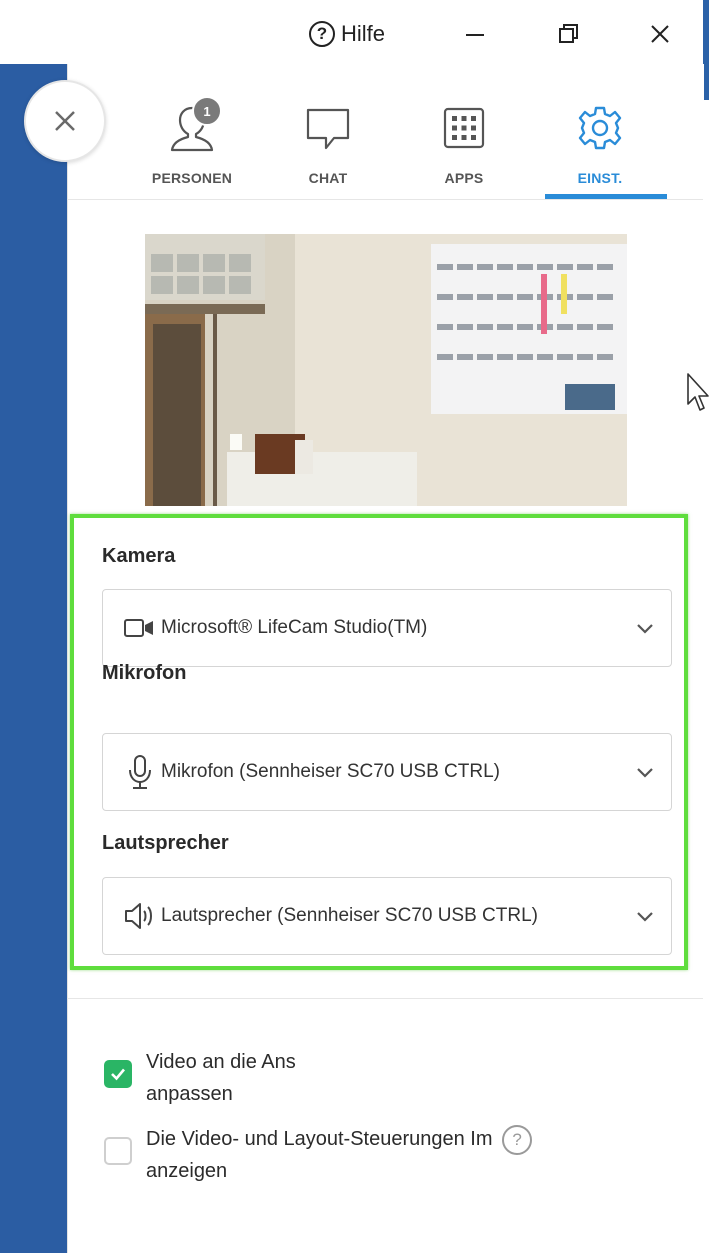 The height and width of the screenshot is (1253, 709). What do you see at coordinates (139, 556) in the screenshot?
I see `camera-label: Kamera` at bounding box center [139, 556].